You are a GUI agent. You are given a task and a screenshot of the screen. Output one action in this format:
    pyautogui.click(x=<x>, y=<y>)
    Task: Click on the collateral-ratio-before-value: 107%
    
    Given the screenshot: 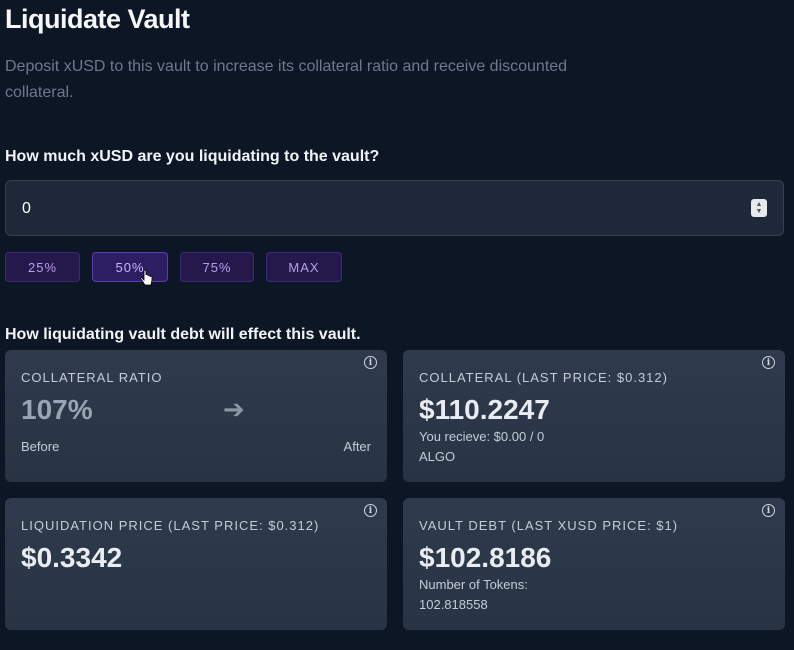 What is the action you would take?
    pyautogui.click(x=57, y=409)
    